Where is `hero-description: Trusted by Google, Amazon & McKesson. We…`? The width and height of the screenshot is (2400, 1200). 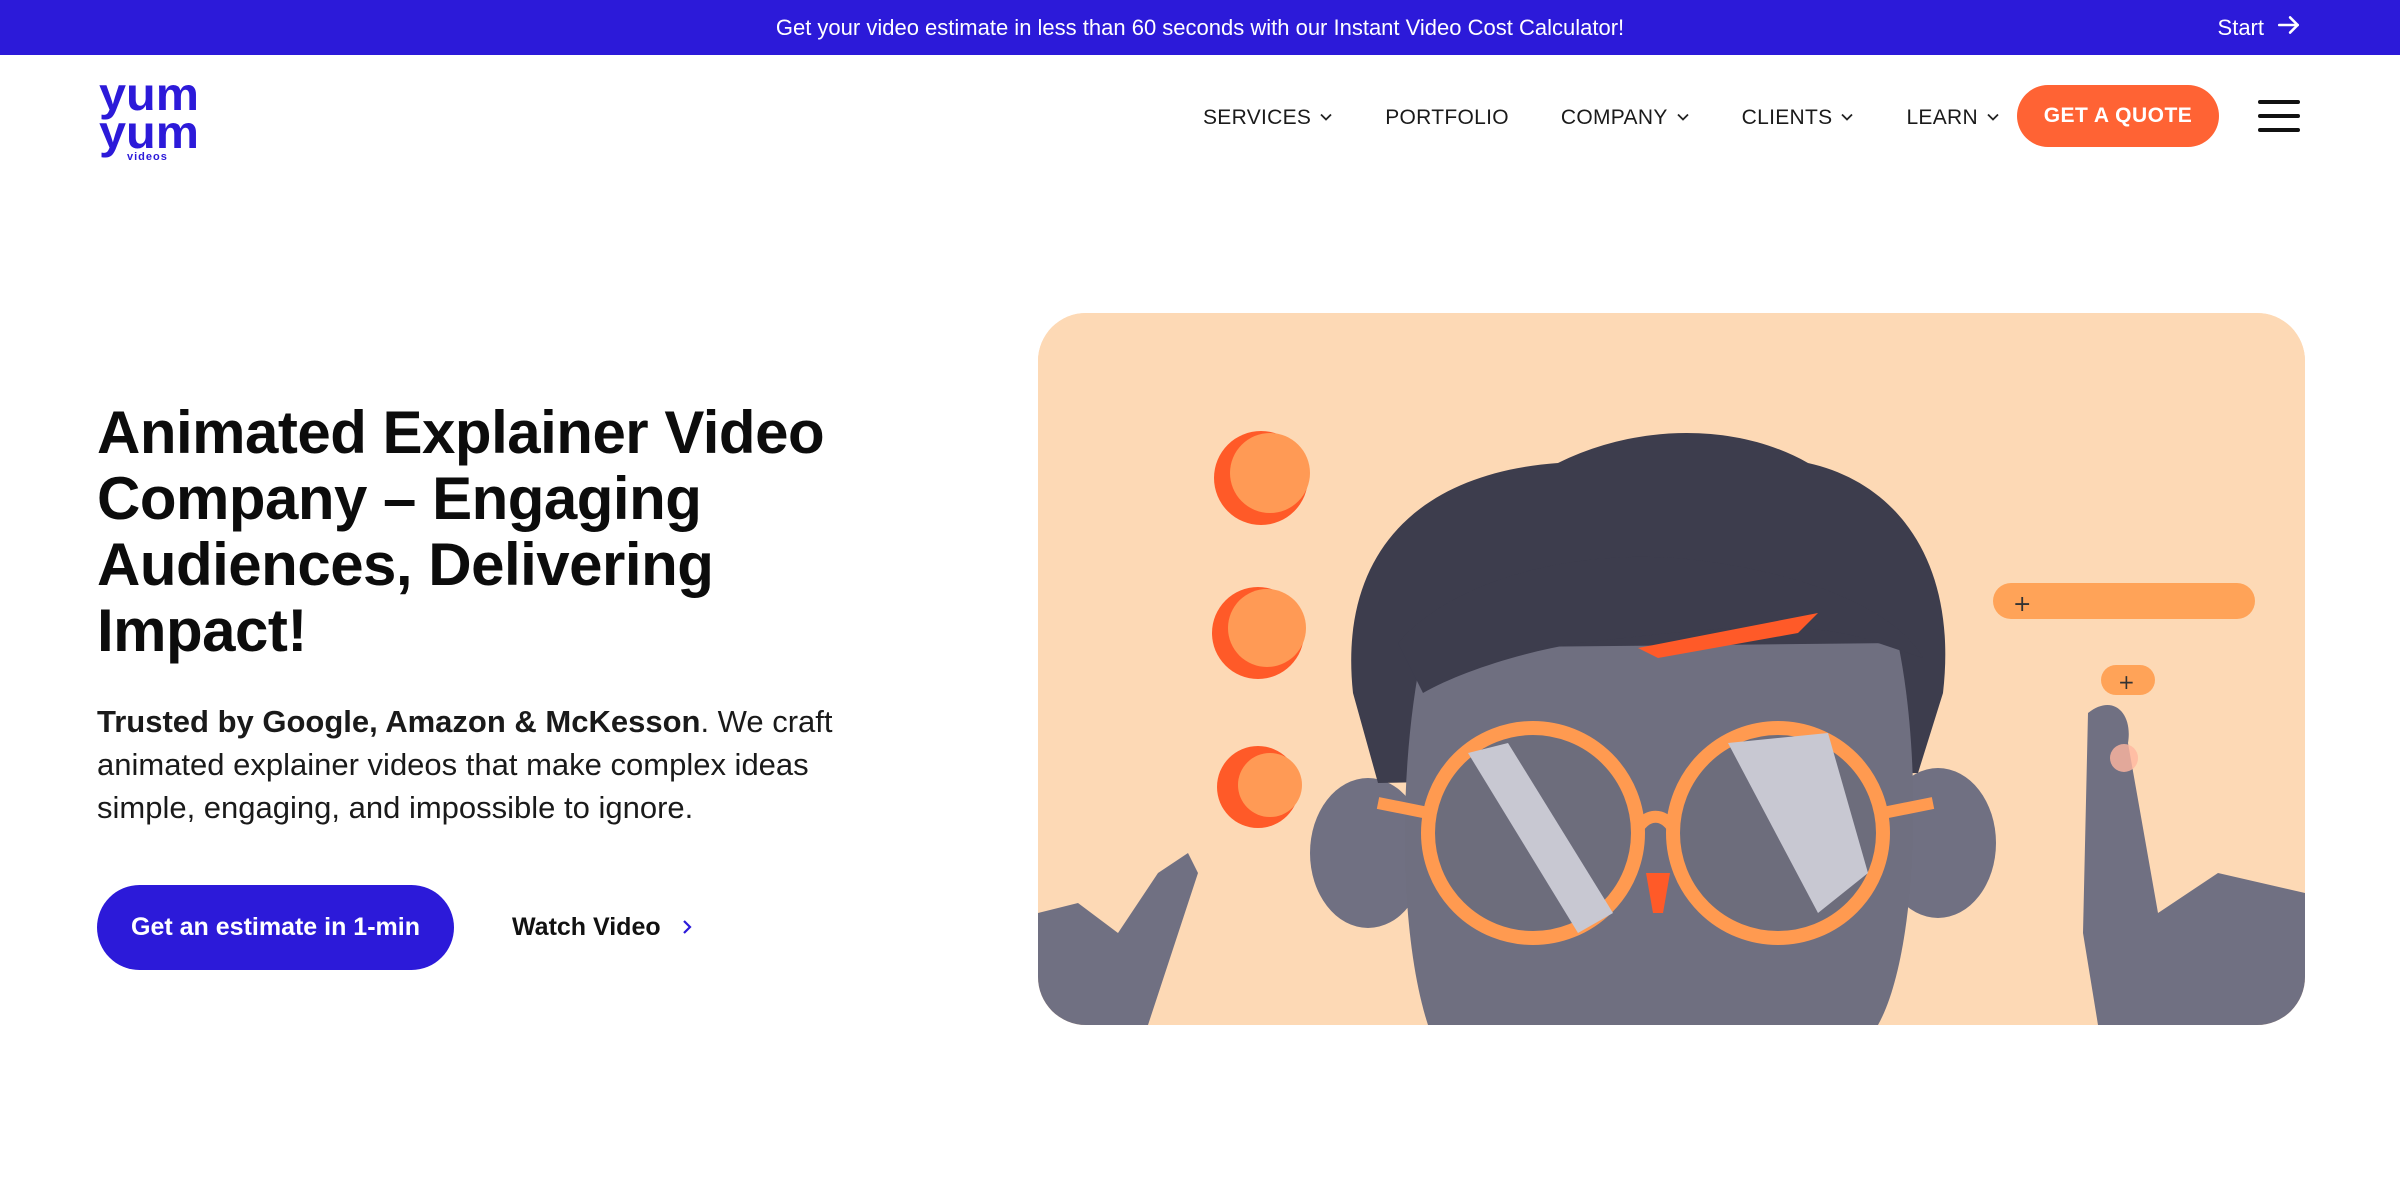 hero-description: Trusted by Google, Amazon & McKesson. We… is located at coordinates (477, 764).